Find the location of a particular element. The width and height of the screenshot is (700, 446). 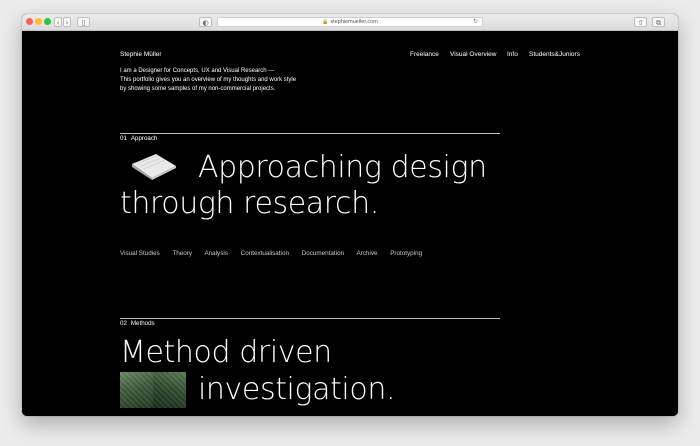

reload-icon: ↻ is located at coordinates (475, 22).